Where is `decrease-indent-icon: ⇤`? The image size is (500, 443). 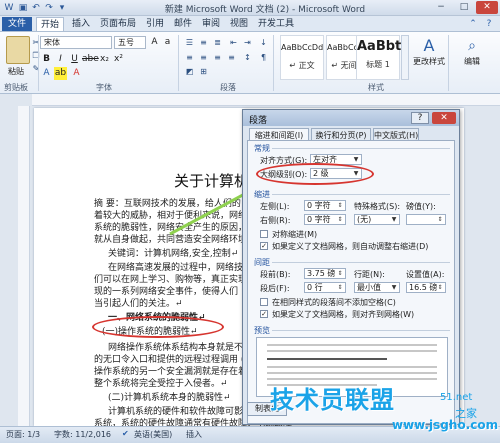
decrease-indent-icon: ⇤ is located at coordinates (233, 43).